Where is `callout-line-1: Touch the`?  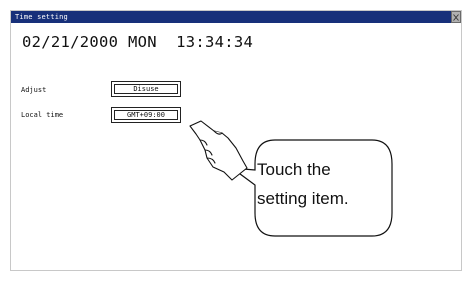
callout-line-1: Touch the is located at coordinates (294, 169).